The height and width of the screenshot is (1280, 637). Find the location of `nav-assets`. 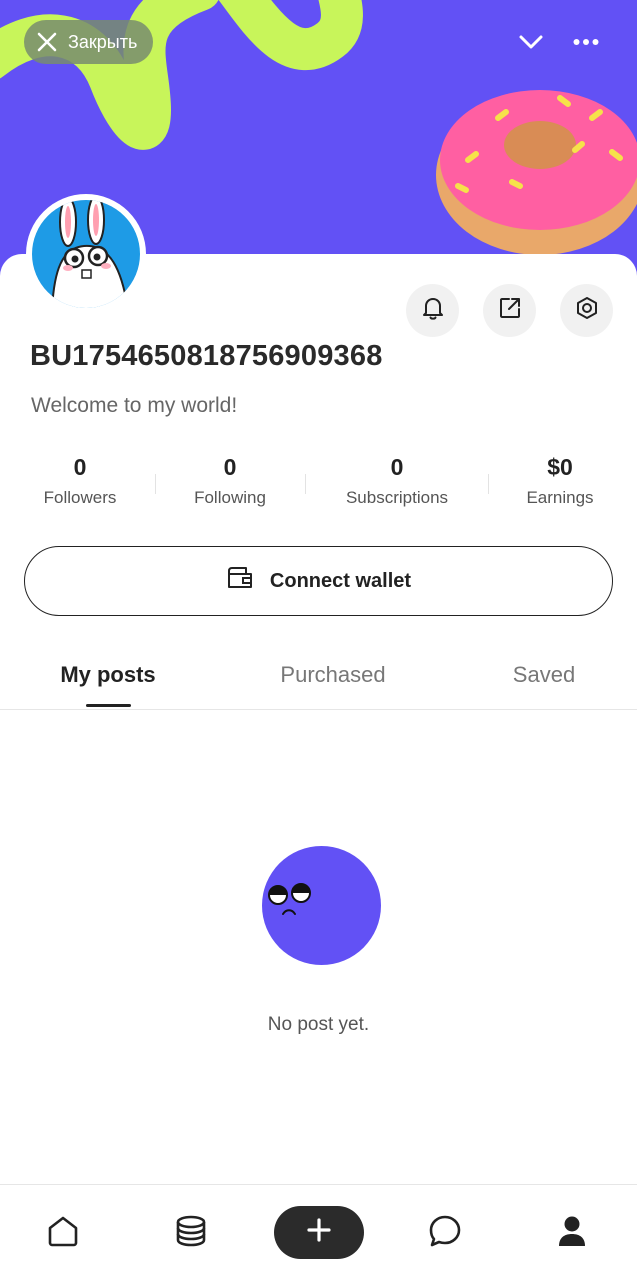

nav-assets is located at coordinates (191, 1232).